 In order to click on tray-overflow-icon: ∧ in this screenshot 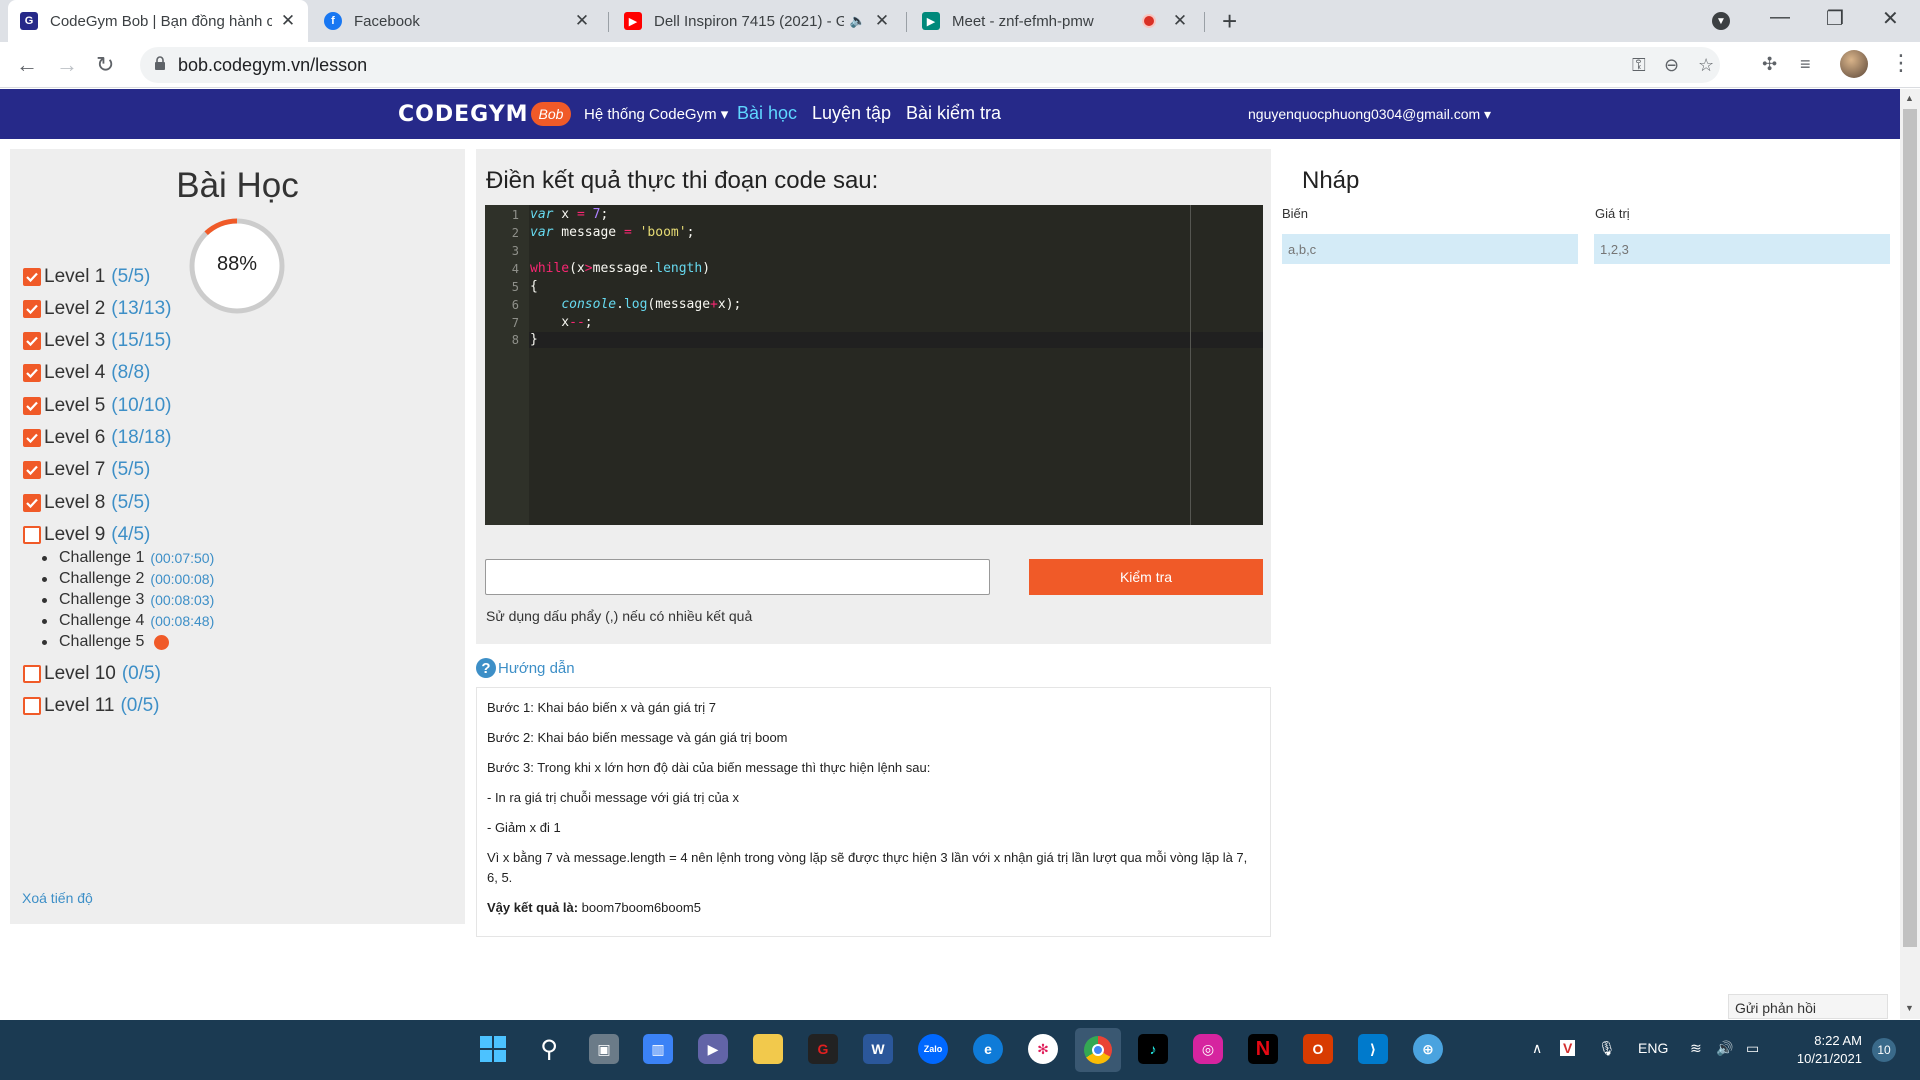, I will do `click(1537, 1048)`.